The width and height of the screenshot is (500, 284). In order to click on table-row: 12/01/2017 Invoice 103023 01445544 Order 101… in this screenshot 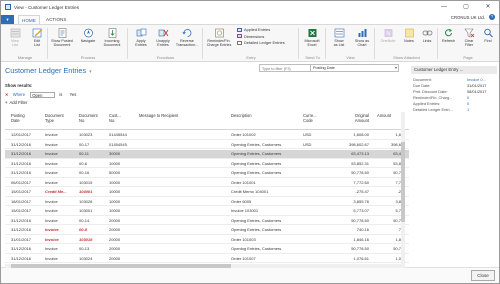, I will do `click(207, 135)`.